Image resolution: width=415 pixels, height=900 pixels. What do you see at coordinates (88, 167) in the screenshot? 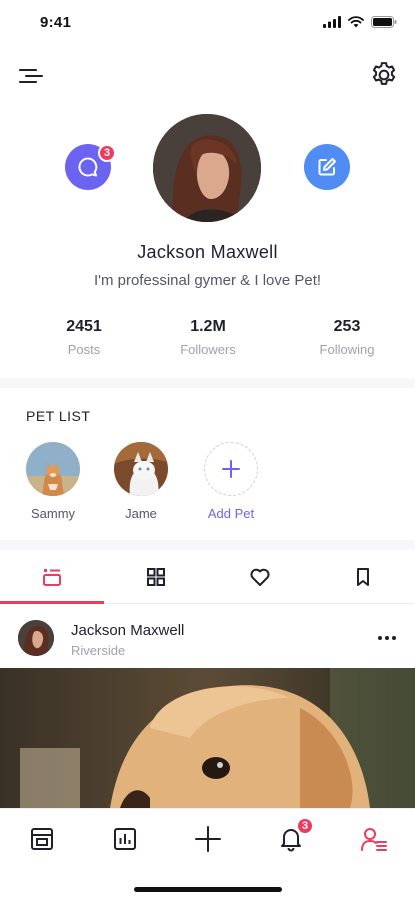
I see `chat-icon` at bounding box center [88, 167].